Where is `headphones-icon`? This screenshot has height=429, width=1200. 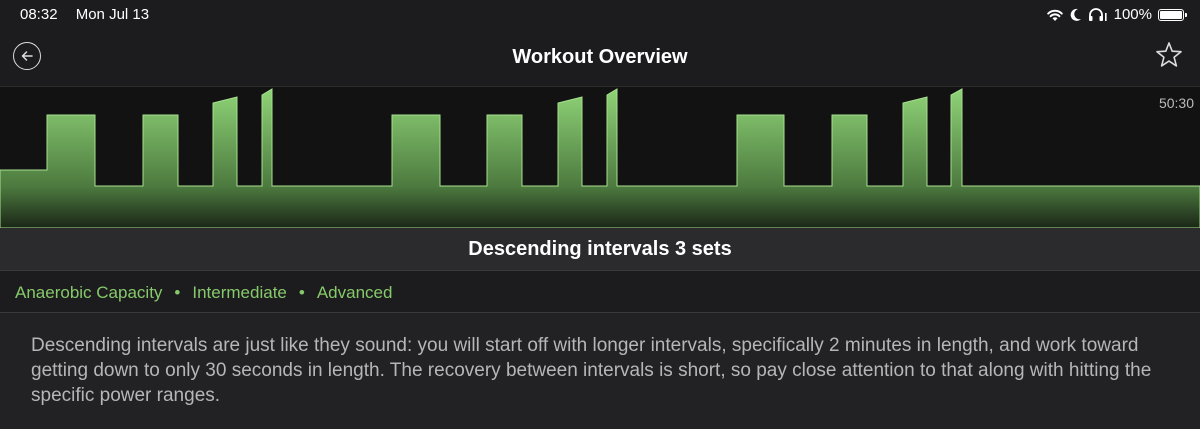
headphones-icon is located at coordinates (1097, 14).